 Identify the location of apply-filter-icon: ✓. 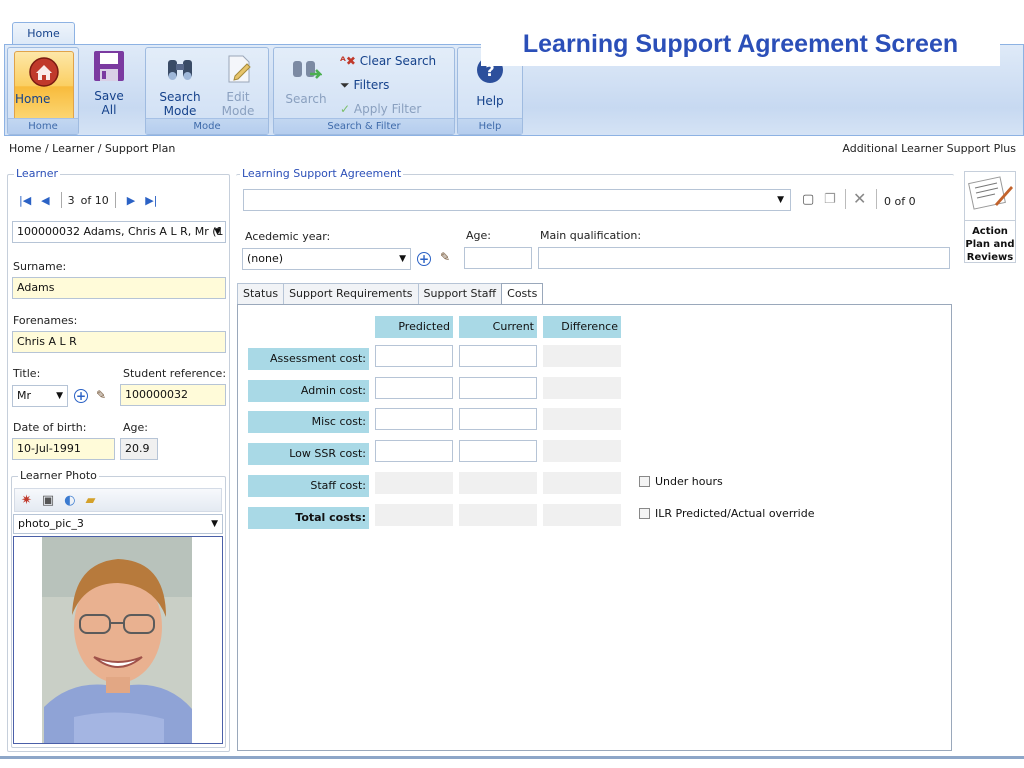
(345, 109).